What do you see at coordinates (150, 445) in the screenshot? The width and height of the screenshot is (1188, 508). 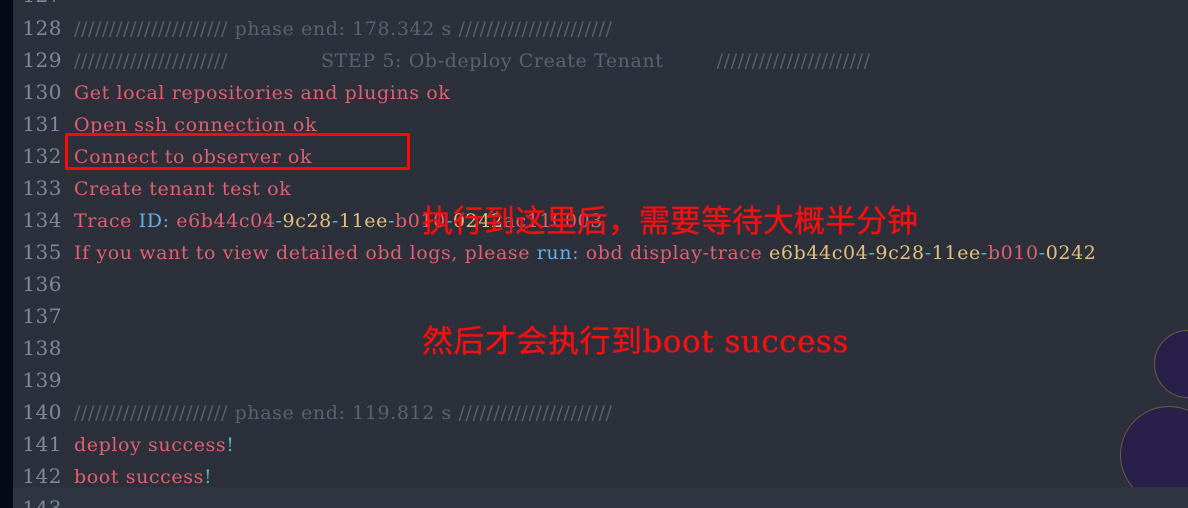 I see `log-token: deploy success` at bounding box center [150, 445].